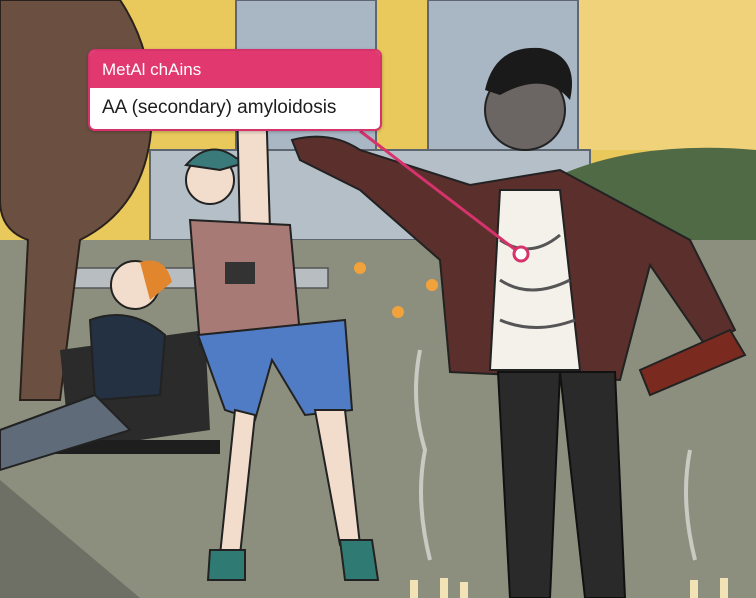 This screenshot has height=598, width=756. What do you see at coordinates (226, 565) in the screenshot?
I see `dancer-left-shoe` at bounding box center [226, 565].